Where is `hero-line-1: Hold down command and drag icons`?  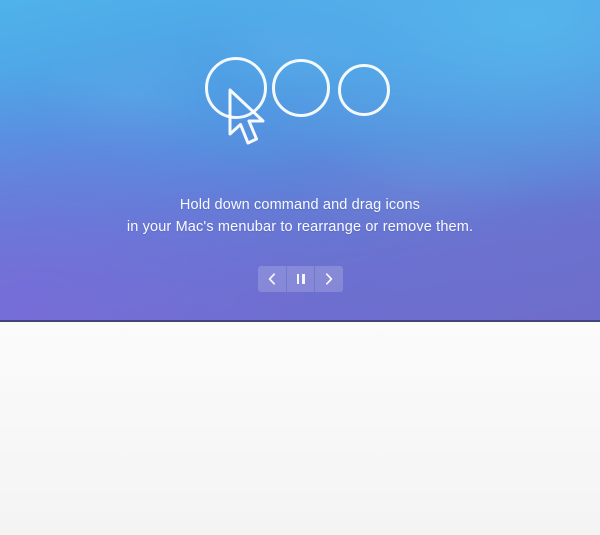
hero-line-1: Hold down command and drag icons is located at coordinates (300, 205).